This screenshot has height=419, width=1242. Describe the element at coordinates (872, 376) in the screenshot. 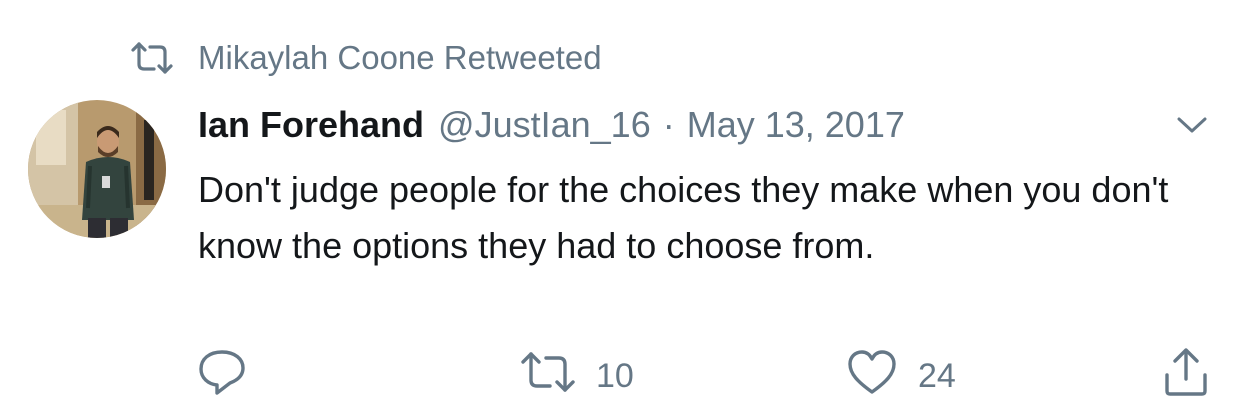

I see `heart-icon` at that location.